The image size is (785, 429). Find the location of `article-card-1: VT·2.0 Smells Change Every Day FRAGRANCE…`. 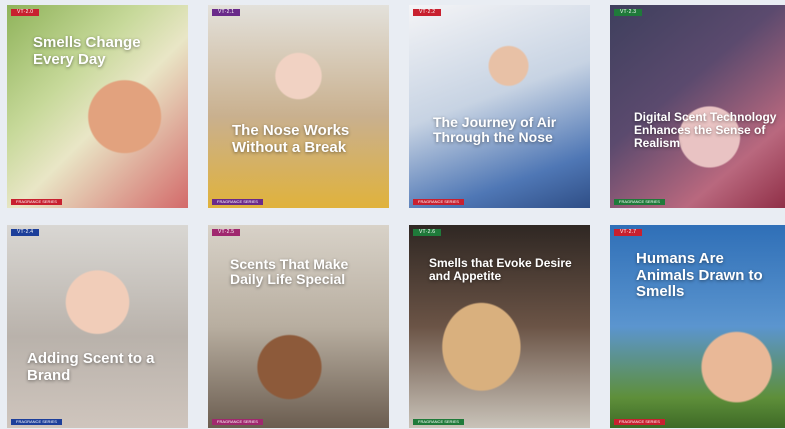

article-card-1: VT·2.0 Smells Change Every Day FRAGRANCE… is located at coordinates (97, 106).